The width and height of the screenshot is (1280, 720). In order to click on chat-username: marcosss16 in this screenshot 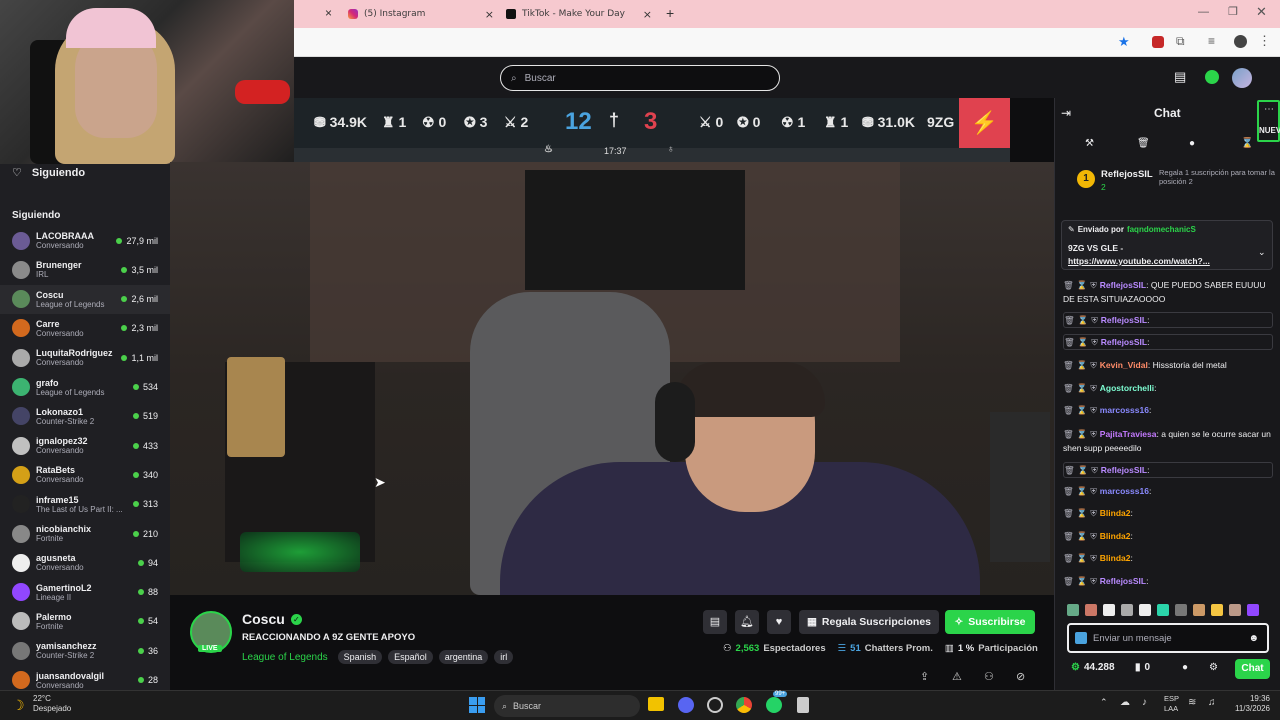, I will do `click(1124, 491)`.